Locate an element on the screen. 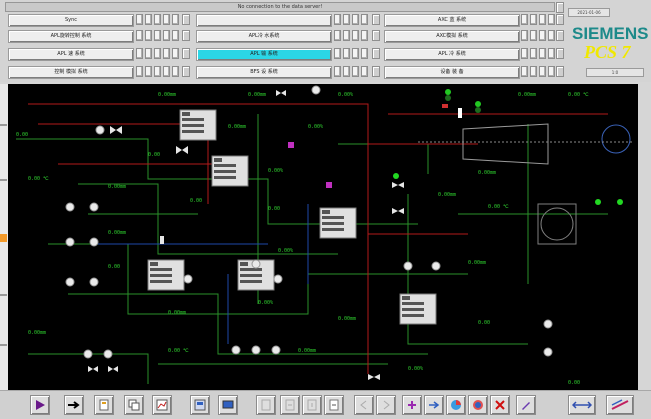  screen-icon is located at coordinates (228, 405).